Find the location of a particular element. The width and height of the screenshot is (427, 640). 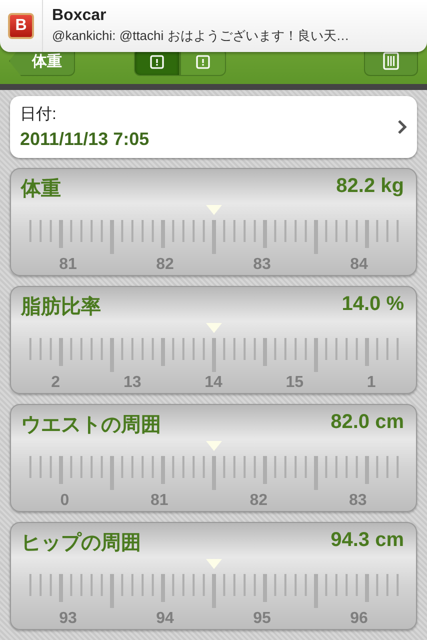

scale-label: 1 is located at coordinates (371, 383).